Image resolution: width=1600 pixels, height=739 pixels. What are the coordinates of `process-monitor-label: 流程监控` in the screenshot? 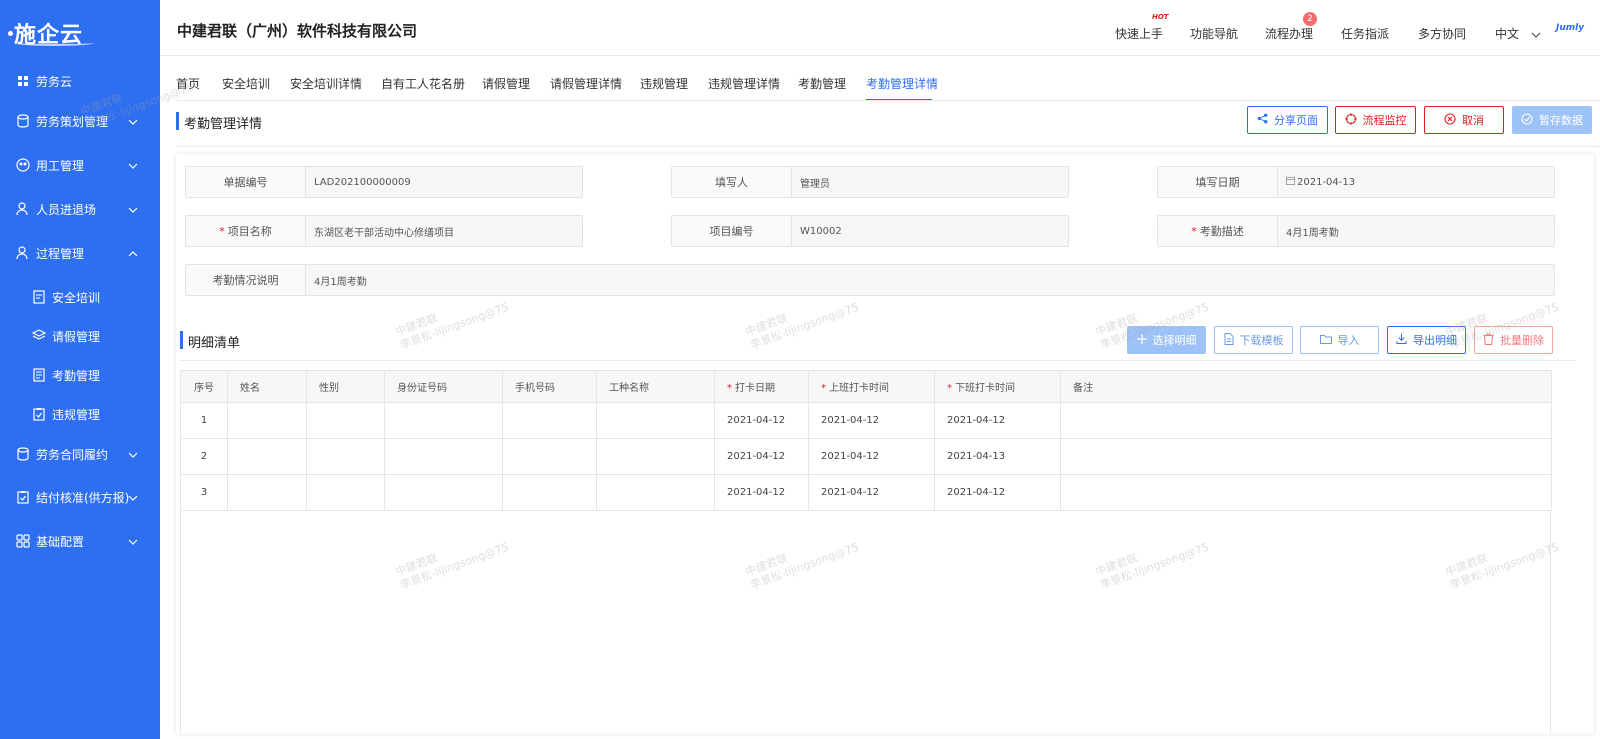 It's located at (1384, 120).